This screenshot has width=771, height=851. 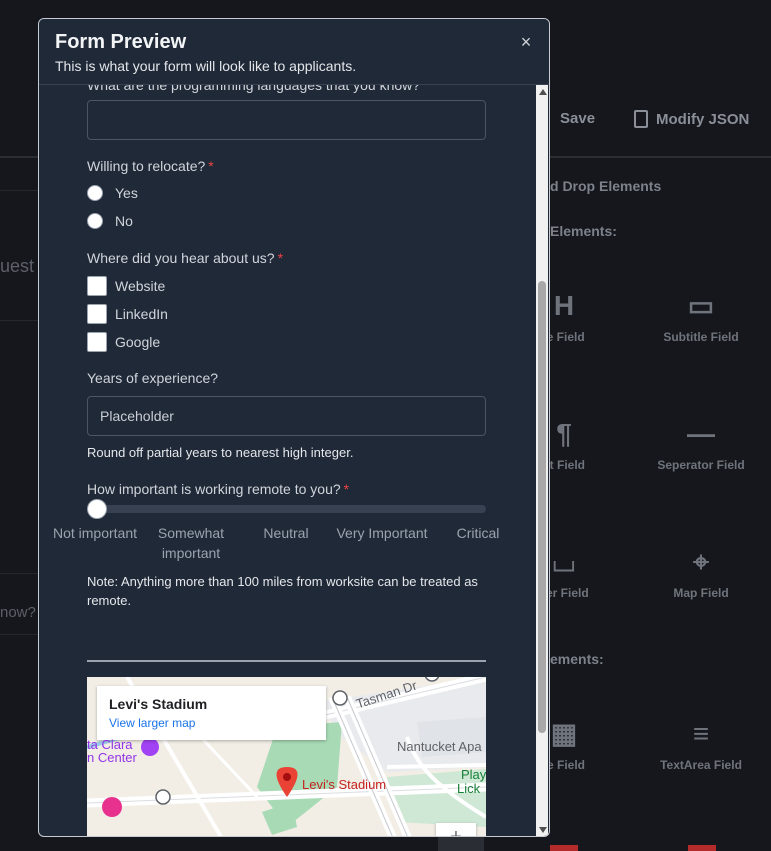 I want to click on map-area-label: Lick, so click(x=469, y=788).